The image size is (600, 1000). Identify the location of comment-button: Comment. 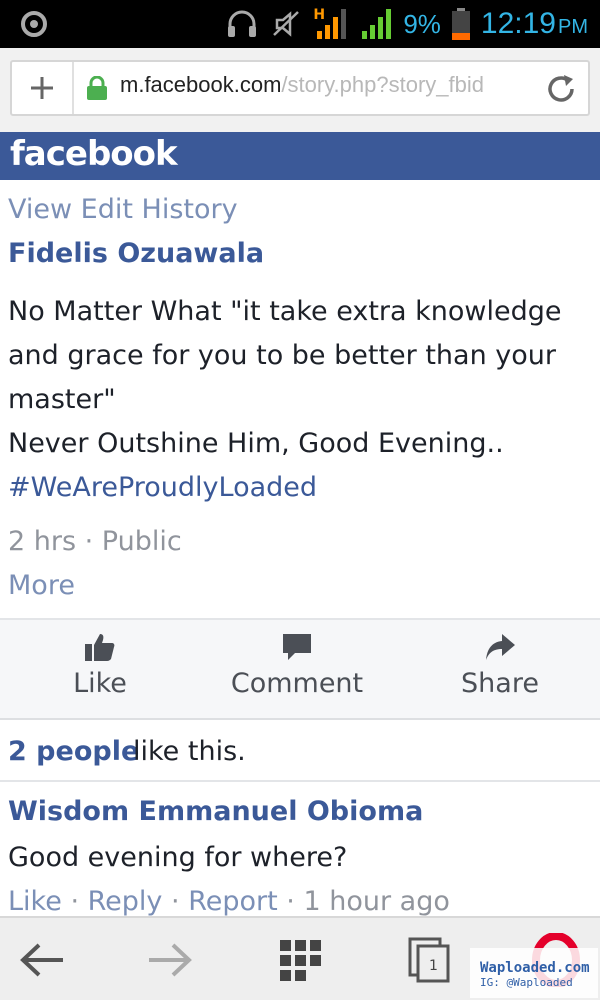
(297, 670).